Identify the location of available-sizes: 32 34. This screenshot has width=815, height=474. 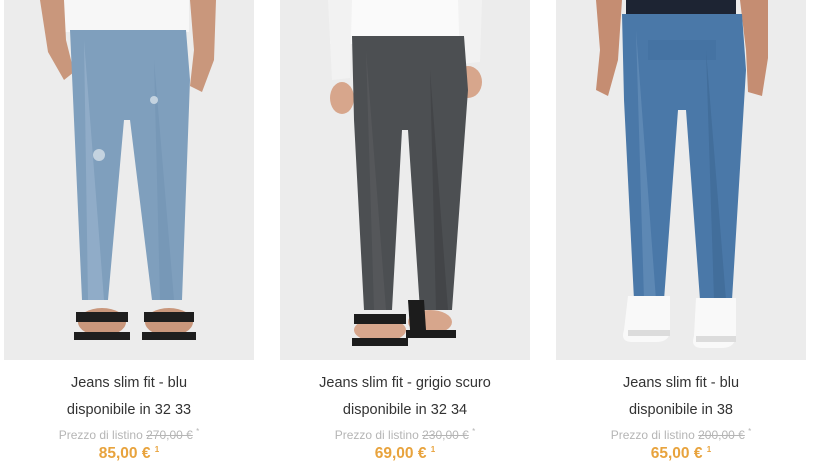
(449, 410).